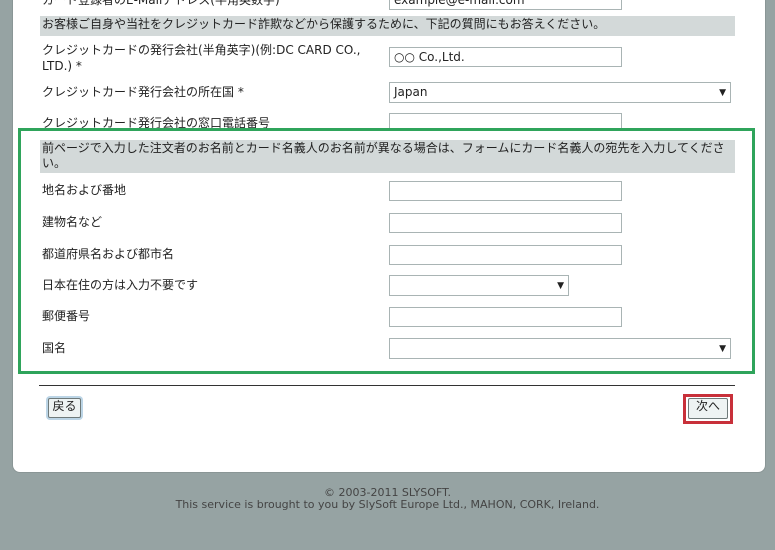  Describe the element at coordinates (505, 121) in the screenshot. I see `issuer-phone-field` at that location.